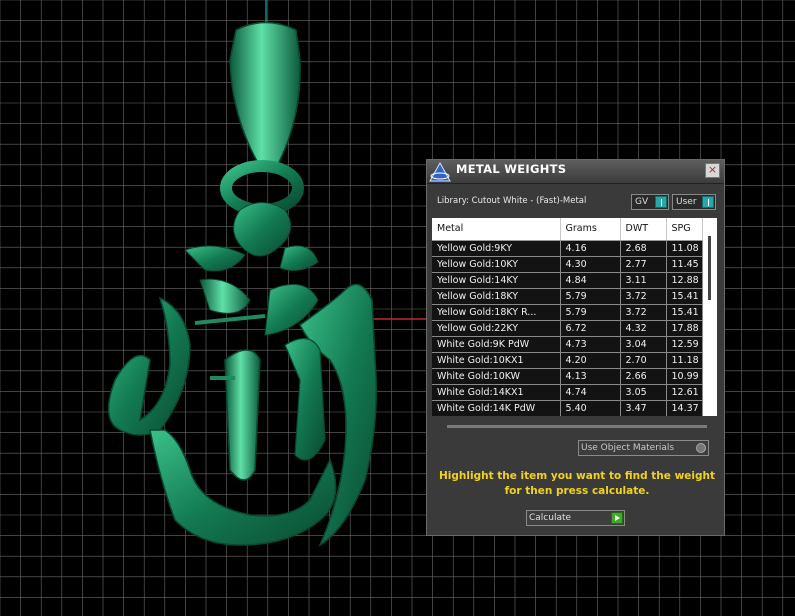  What do you see at coordinates (512, 201) in the screenshot?
I see `library-label: Library: Cutout White - (Fast)-Metal` at bounding box center [512, 201].